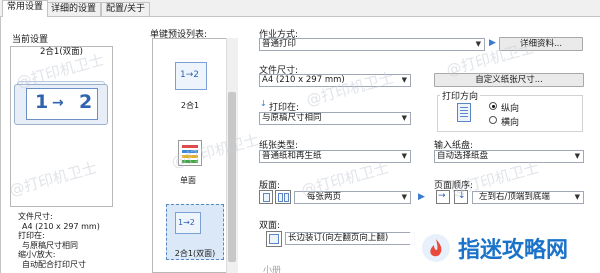 This screenshot has width=600, height=273. I want to click on preset-2in1-duplex-icon: 1→2, so click(188, 223).